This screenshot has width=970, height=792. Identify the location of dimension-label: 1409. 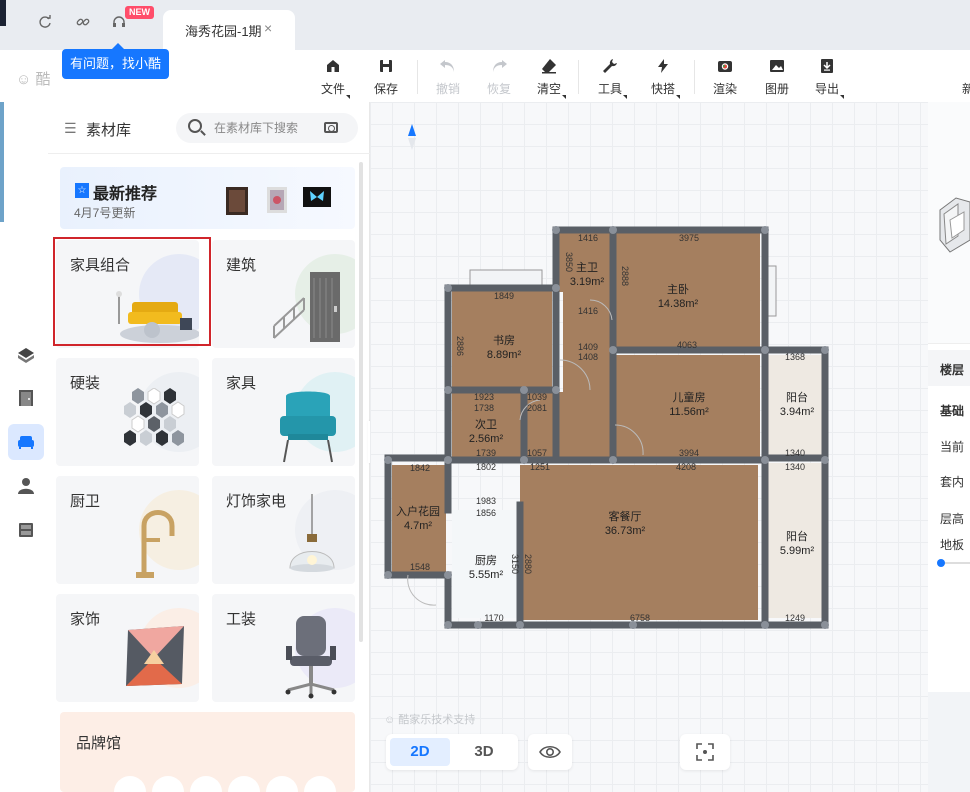
(588, 347).